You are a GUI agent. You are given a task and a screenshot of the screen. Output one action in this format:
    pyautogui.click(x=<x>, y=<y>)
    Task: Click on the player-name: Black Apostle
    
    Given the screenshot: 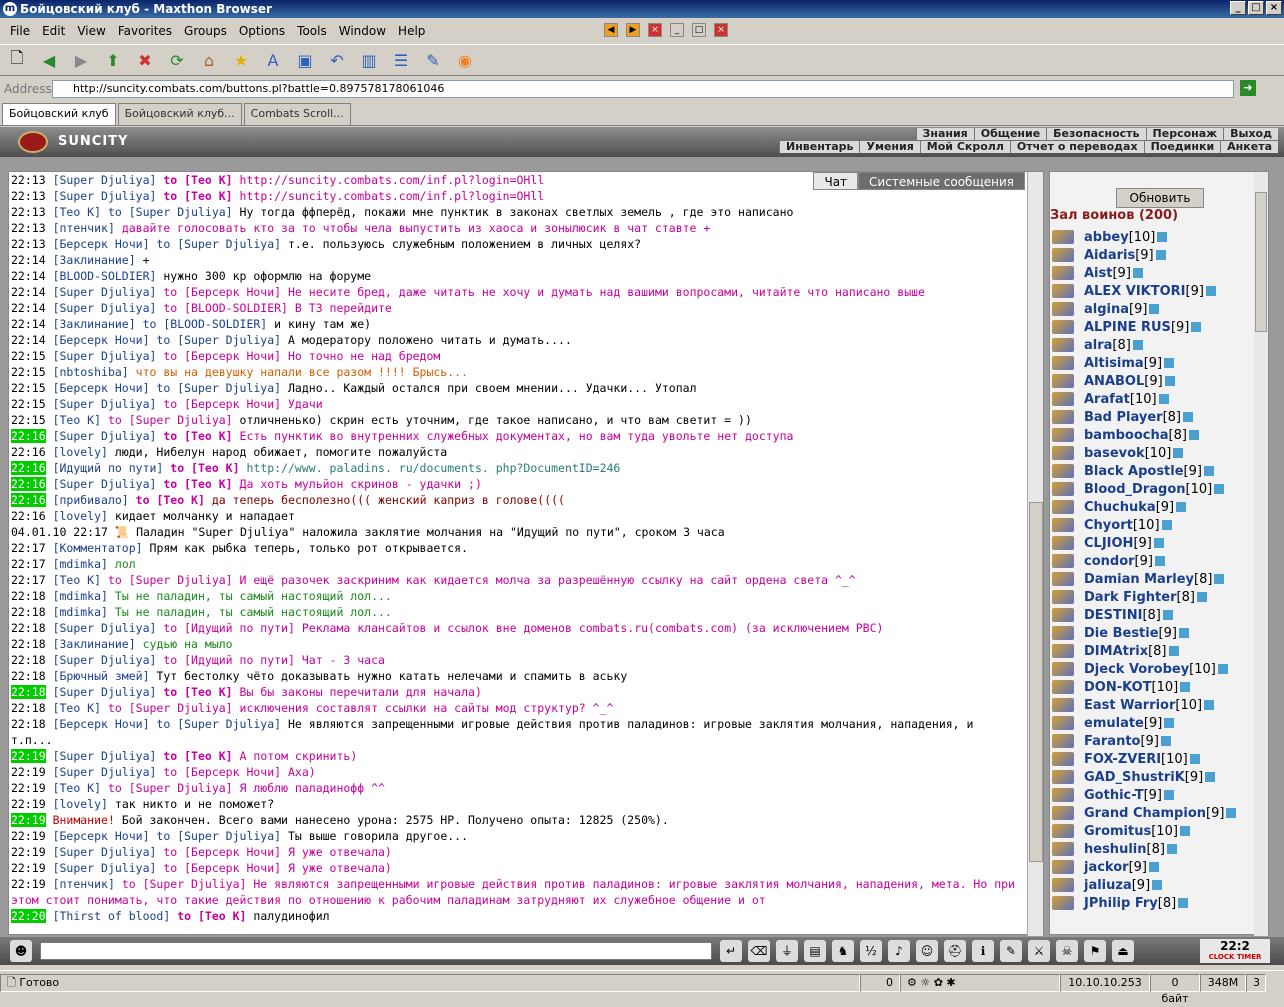 What is the action you would take?
    pyautogui.click(x=1134, y=471)
    